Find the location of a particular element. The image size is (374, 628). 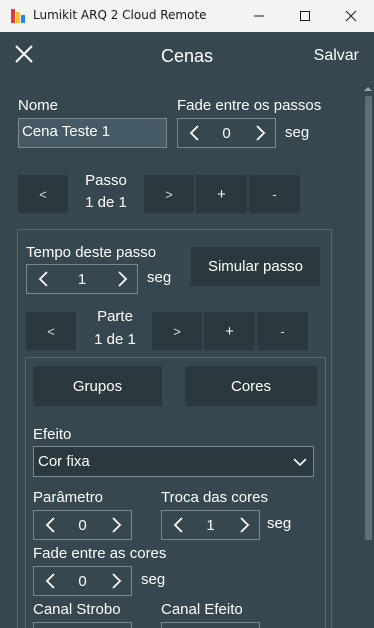

simulate-step-button: Simular passo is located at coordinates (255, 266).